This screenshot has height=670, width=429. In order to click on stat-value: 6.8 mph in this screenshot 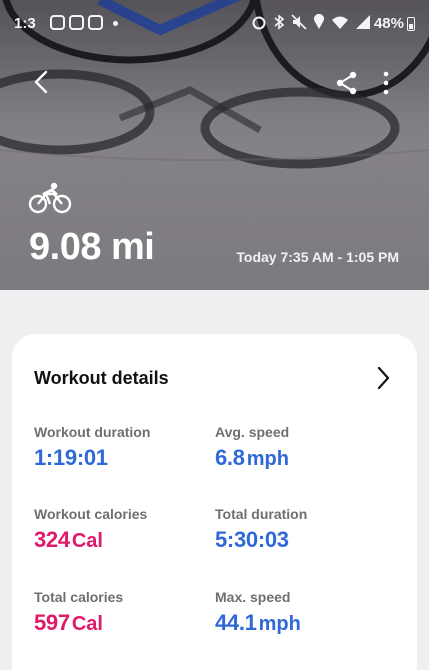, I will do `click(252, 458)`.